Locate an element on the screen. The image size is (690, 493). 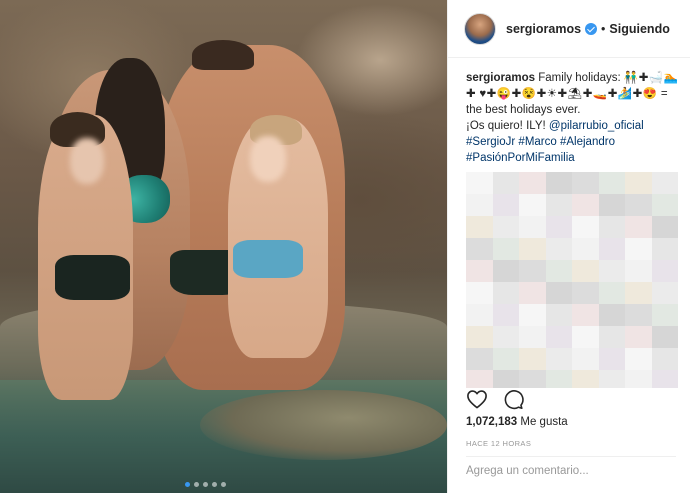
caption-author: sergioramos is located at coordinates (500, 78).